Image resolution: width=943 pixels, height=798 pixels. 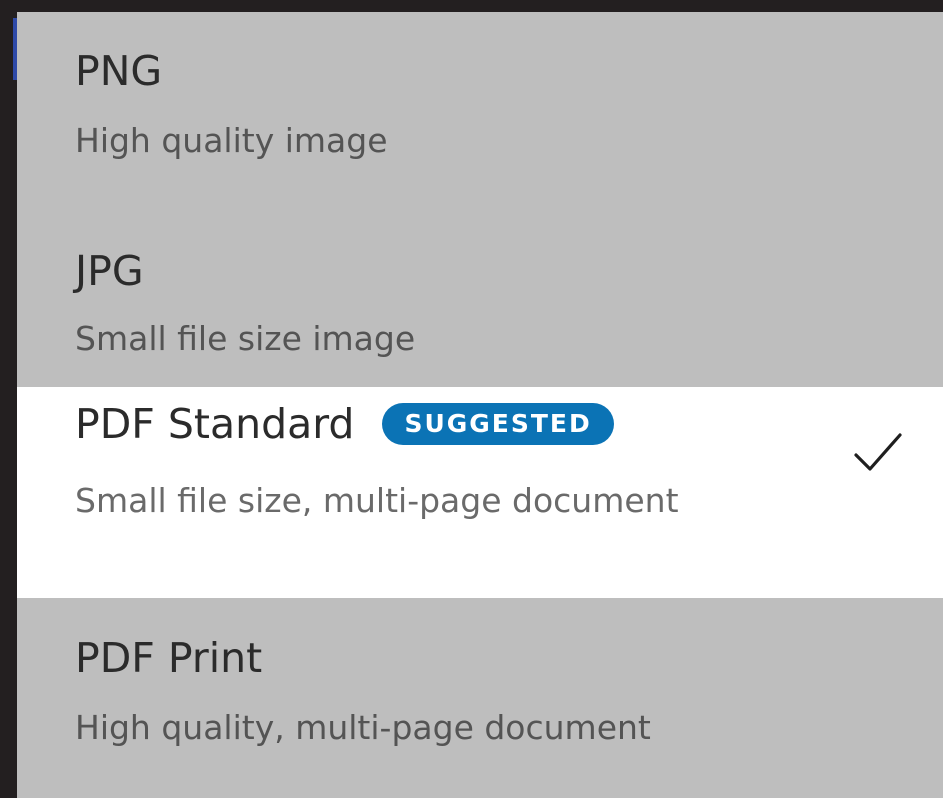 What do you see at coordinates (498, 424) in the screenshot?
I see `suggested-badge: SUGGESTED` at bounding box center [498, 424].